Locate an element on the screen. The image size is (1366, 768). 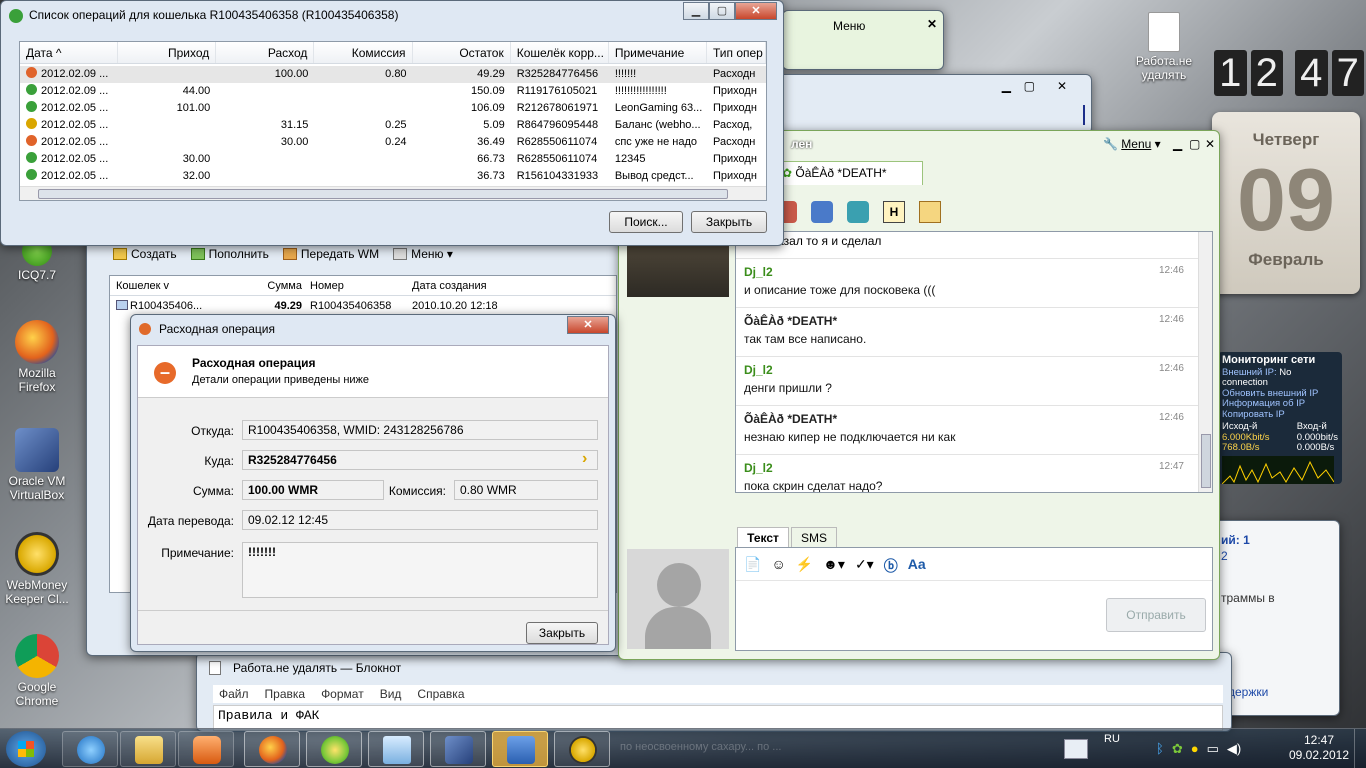
maximize-button: ▢ is located at coordinates (722, 11).